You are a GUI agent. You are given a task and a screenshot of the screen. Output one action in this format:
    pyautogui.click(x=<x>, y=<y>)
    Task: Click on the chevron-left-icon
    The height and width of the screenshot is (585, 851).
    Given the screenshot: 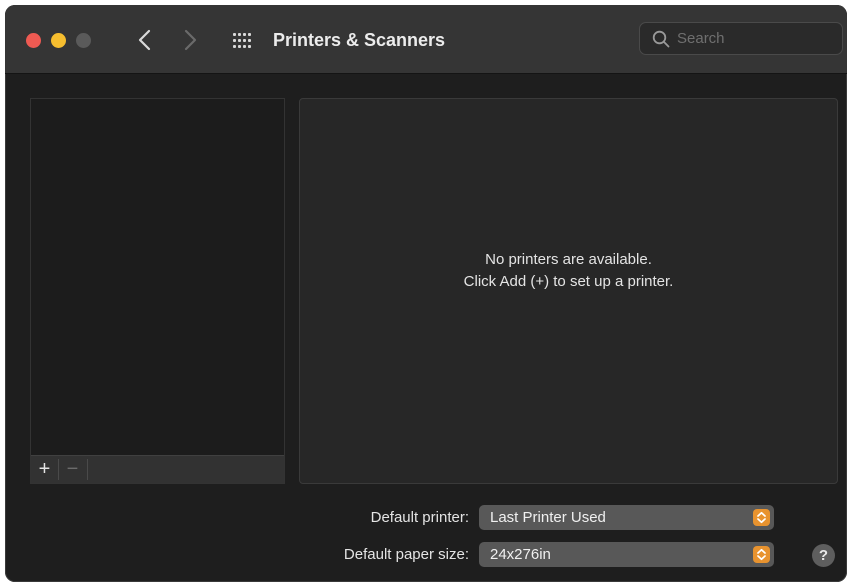 What is the action you would take?
    pyautogui.click(x=144, y=40)
    